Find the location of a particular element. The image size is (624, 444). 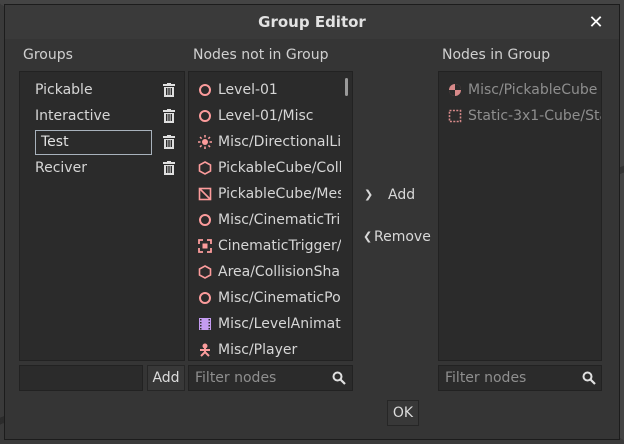

group-item: Test is located at coordinates (102, 142).